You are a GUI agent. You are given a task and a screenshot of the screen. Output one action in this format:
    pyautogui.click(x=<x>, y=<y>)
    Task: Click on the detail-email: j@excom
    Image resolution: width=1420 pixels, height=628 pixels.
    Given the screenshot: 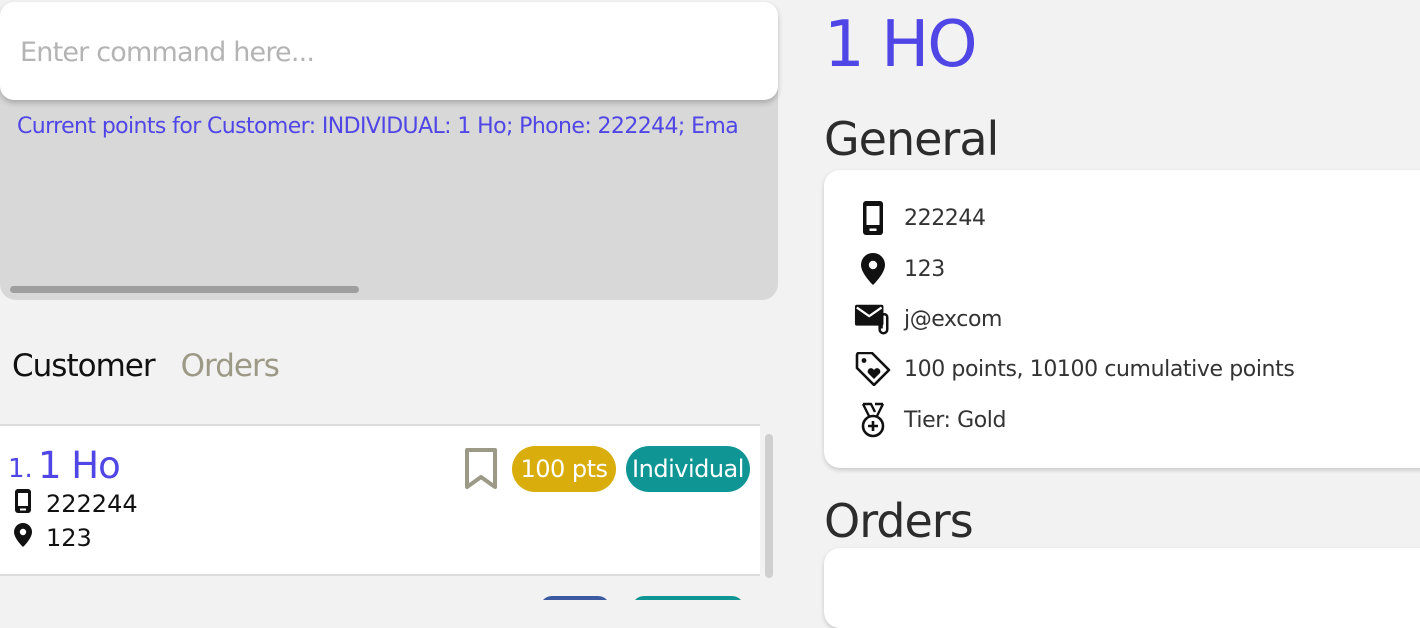 What is the action you would take?
    pyautogui.click(x=953, y=319)
    